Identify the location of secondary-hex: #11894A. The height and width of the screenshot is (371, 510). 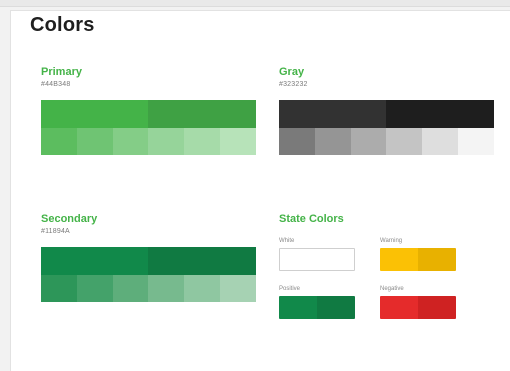
(55, 231).